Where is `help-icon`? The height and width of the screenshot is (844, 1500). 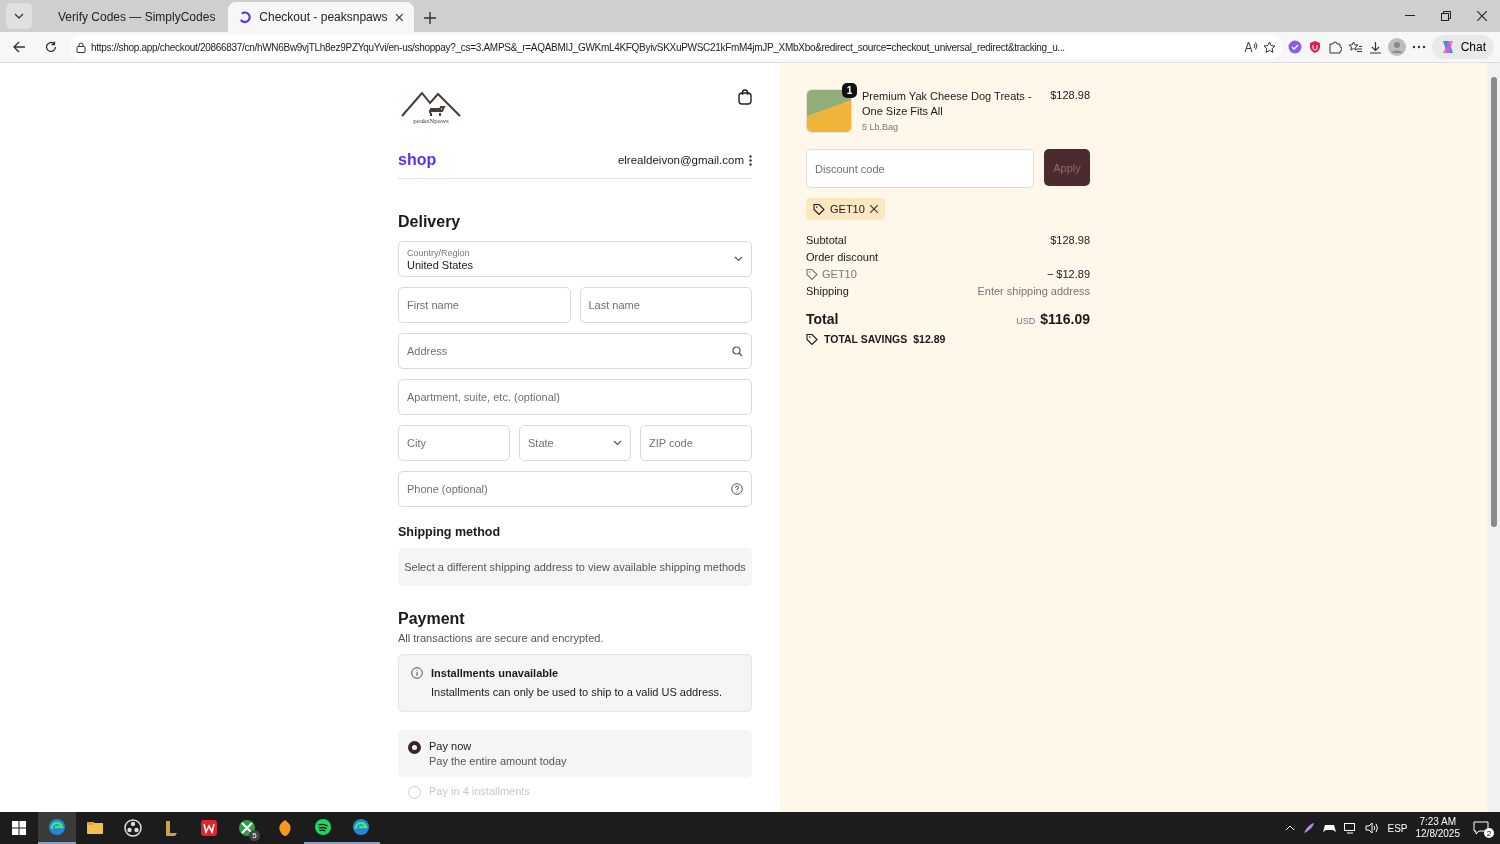 help-icon is located at coordinates (737, 489).